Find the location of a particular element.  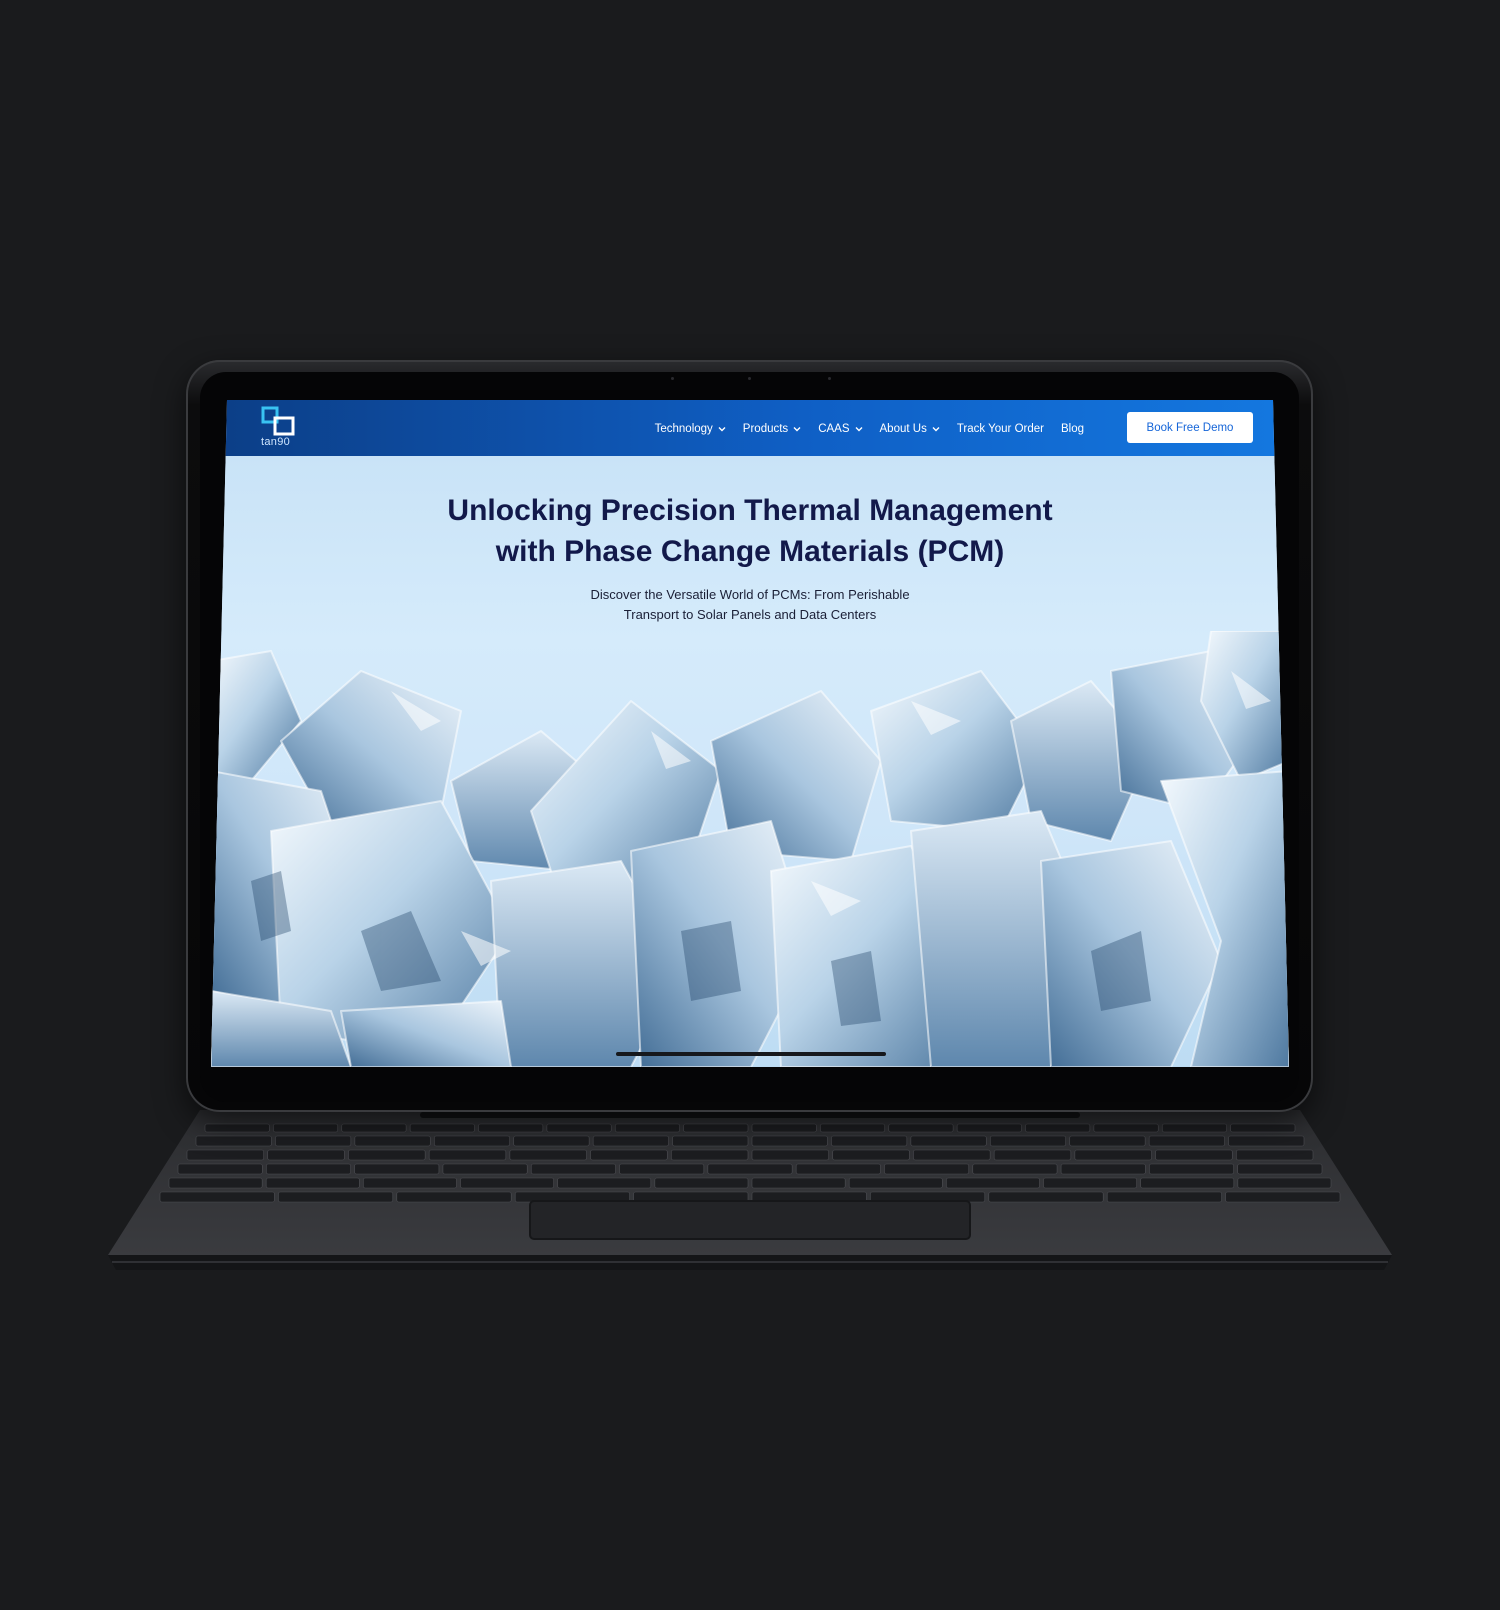

home-indicator is located at coordinates (751, 1054).